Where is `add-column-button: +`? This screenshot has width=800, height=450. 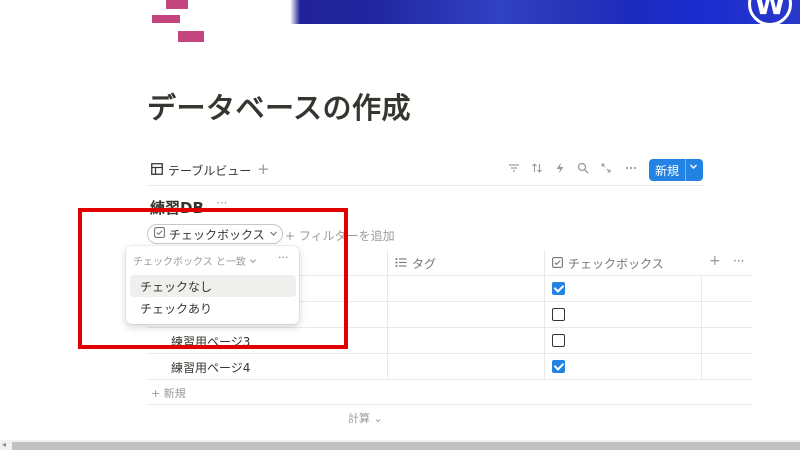 add-column-button: + is located at coordinates (715, 261).